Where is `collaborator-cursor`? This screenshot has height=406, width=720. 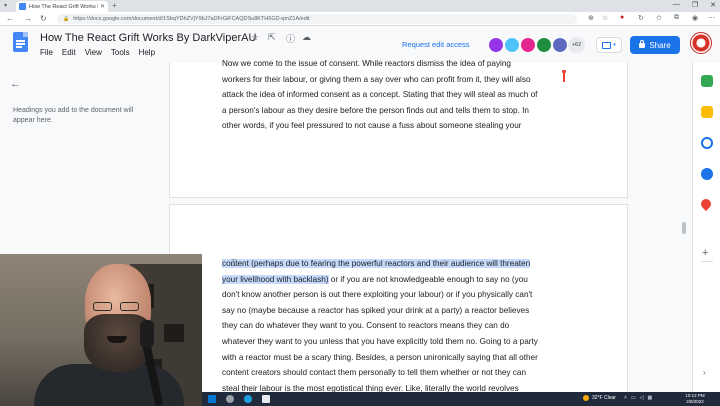 collaborator-cursor is located at coordinates (564, 76).